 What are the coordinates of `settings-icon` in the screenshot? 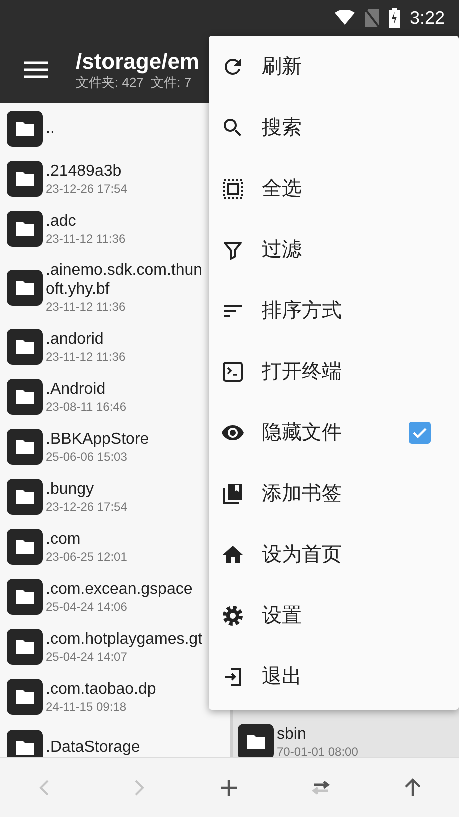 It's located at (233, 616).